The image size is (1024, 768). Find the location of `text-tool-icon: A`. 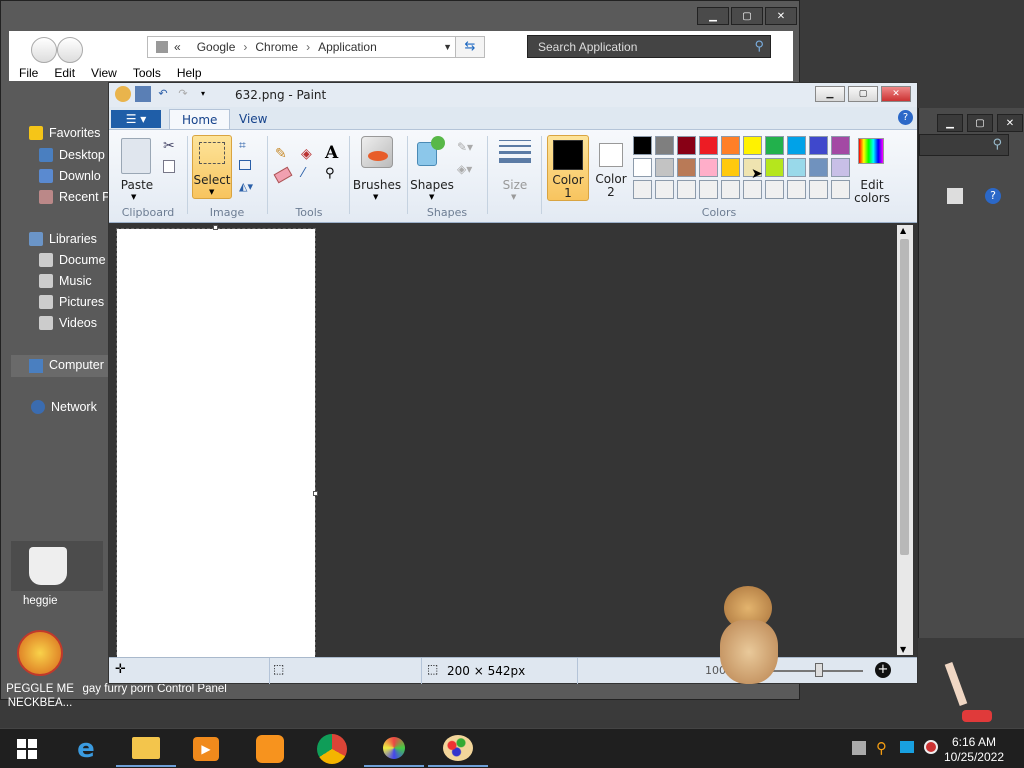

text-tool-icon: A is located at coordinates (331, 153).